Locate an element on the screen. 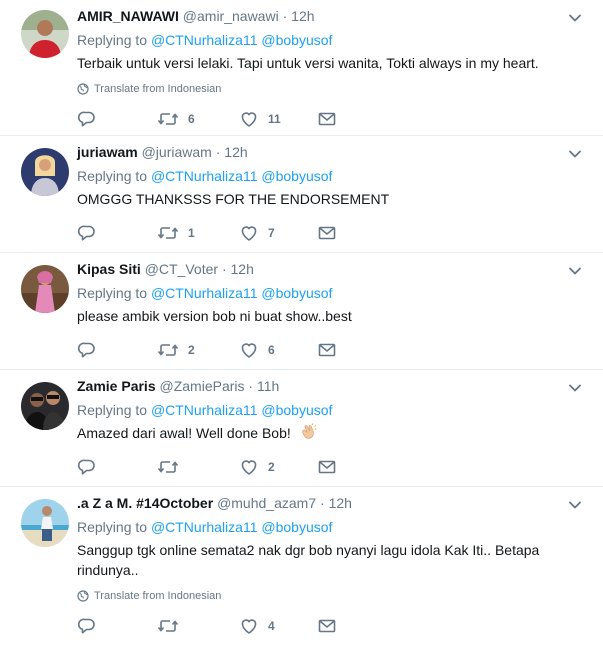 The image size is (603, 651). retweet-button: 2 is located at coordinates (176, 350).